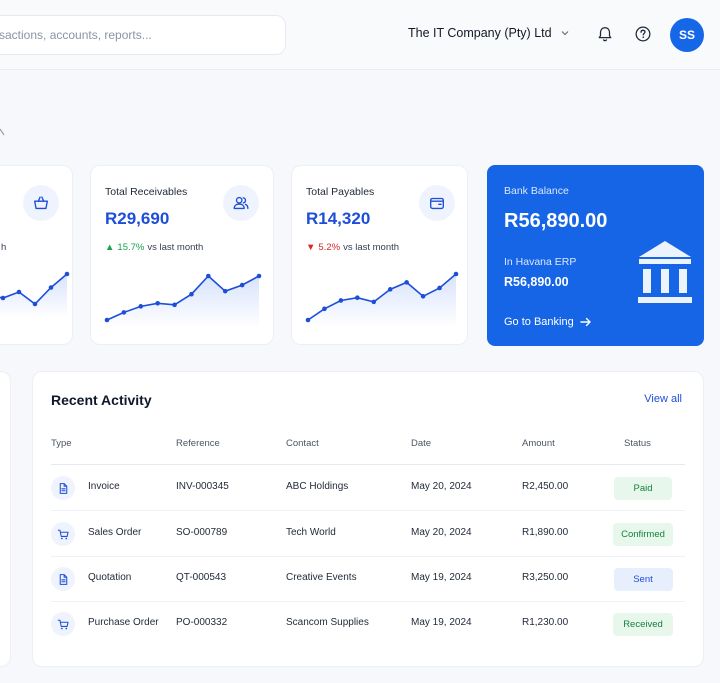 This screenshot has width=720, height=683. Describe the element at coordinates (115, 532) in the screenshot. I see `row-type: Sales Order` at that location.